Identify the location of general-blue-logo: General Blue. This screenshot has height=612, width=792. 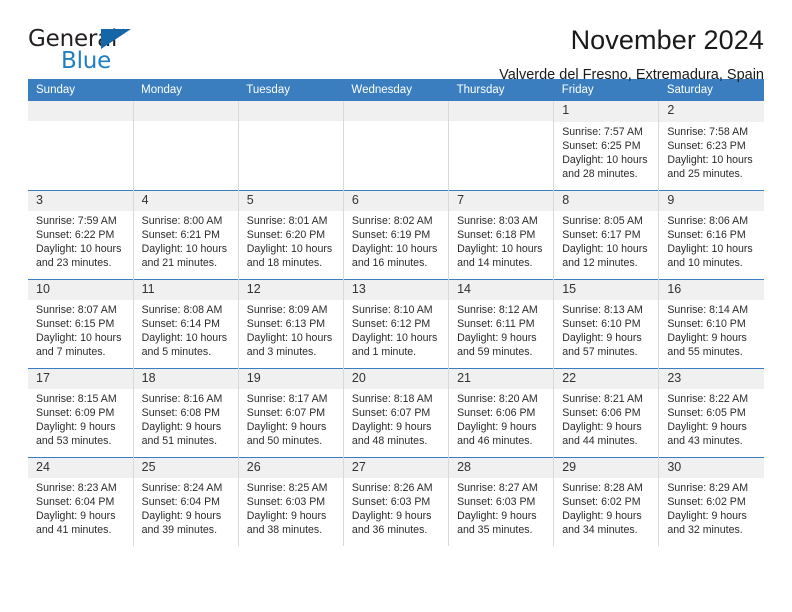
(88, 53).